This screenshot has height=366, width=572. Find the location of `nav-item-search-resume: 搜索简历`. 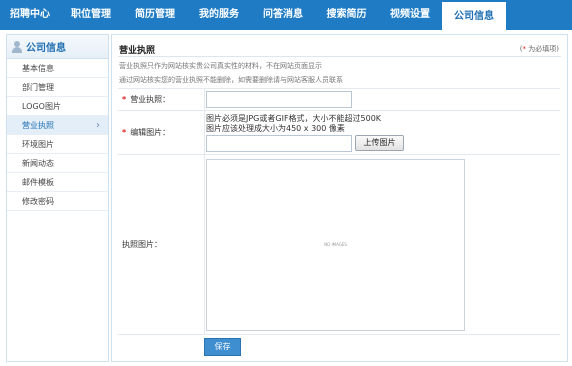

nav-item-search-resume: 搜索简历 is located at coordinates (346, 15).